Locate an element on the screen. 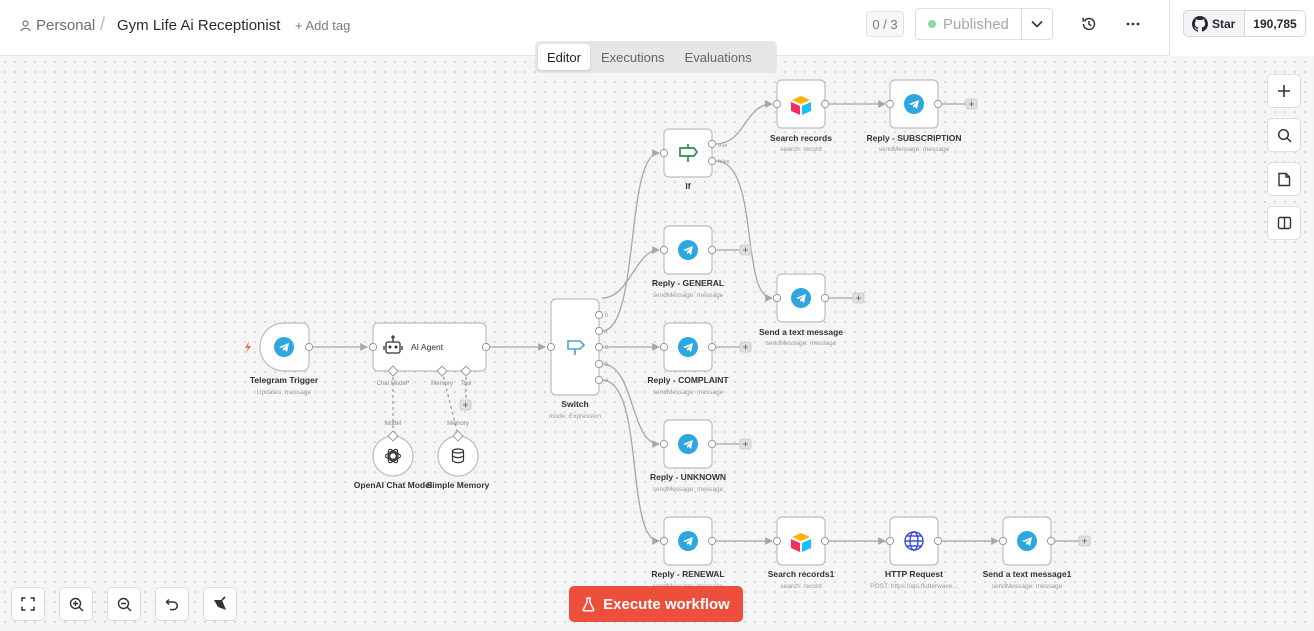  add-tool-button is located at coordinates (465, 405).